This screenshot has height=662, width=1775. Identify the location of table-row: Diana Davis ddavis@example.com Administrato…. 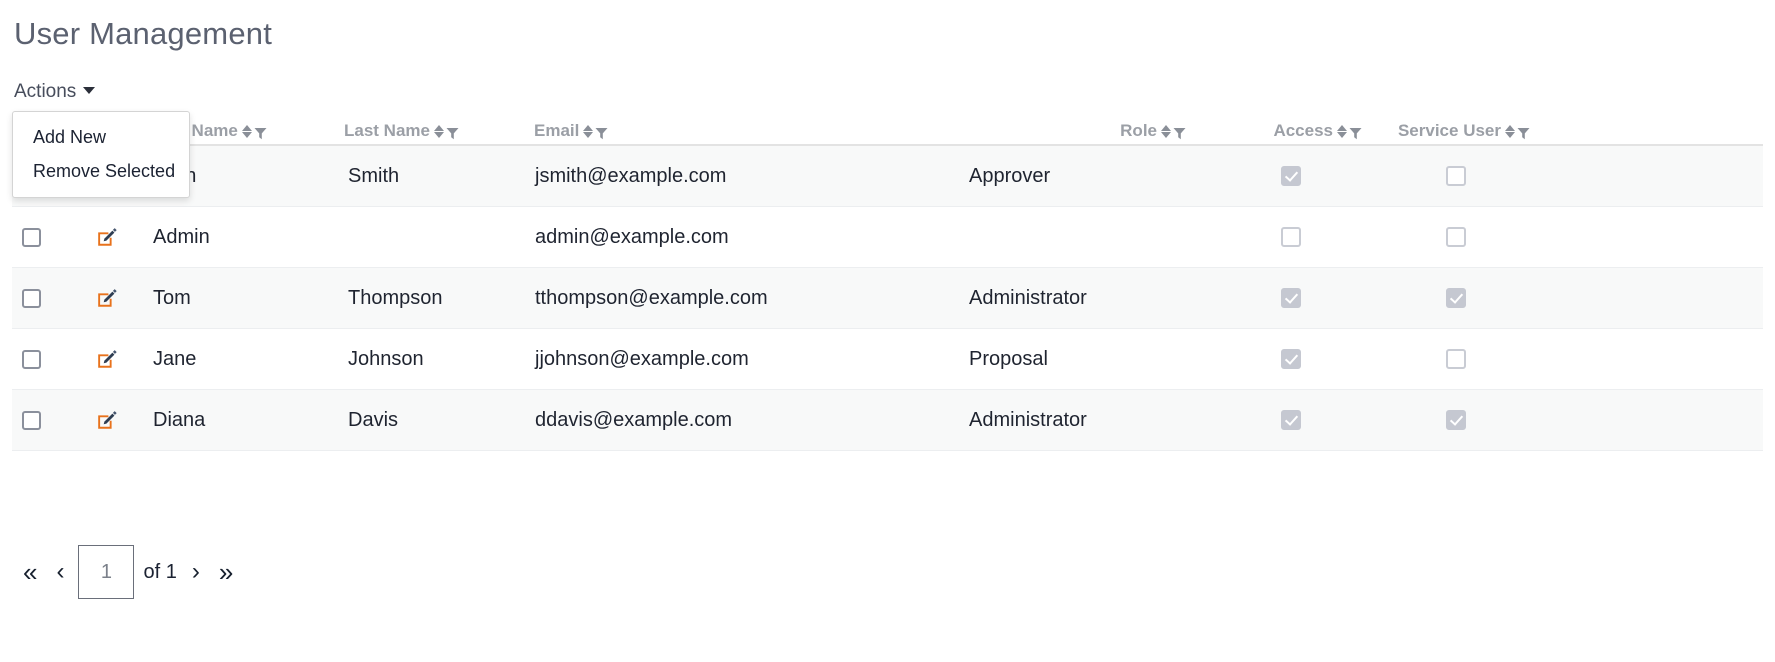
(887, 420).